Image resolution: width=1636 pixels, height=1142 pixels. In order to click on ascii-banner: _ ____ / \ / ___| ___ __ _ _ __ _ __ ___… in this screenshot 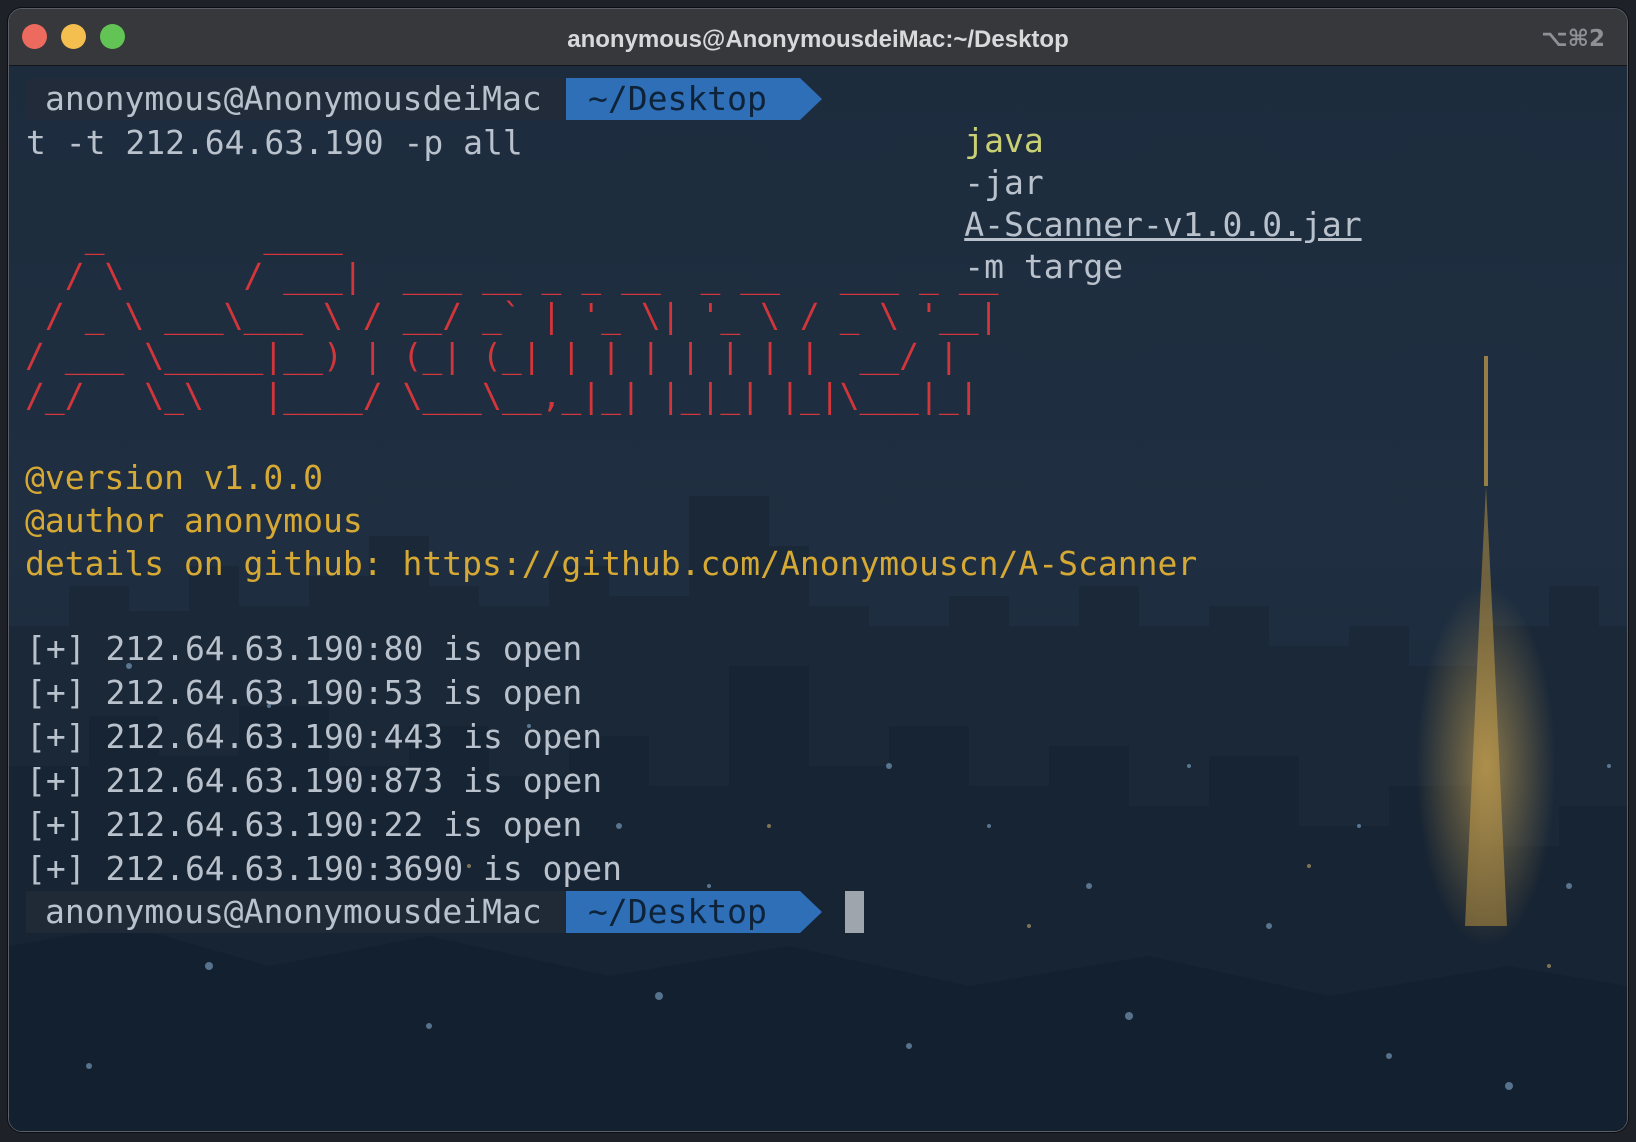, I will do `click(512, 316)`.